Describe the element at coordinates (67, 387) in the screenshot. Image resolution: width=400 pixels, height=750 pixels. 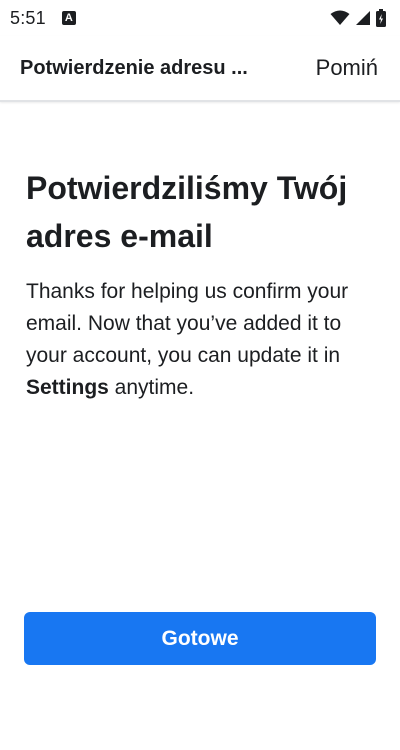
I see `settings-label: Settings` at that location.